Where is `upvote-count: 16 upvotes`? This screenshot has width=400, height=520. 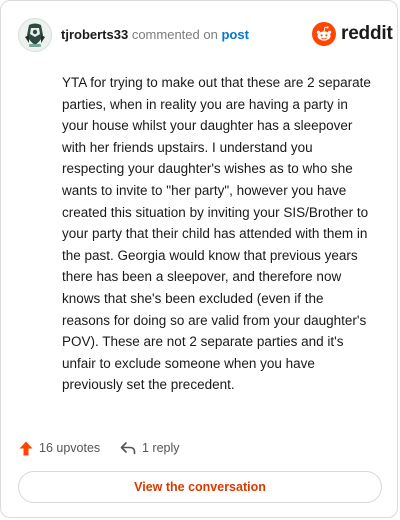 upvote-count: 16 upvotes is located at coordinates (59, 448).